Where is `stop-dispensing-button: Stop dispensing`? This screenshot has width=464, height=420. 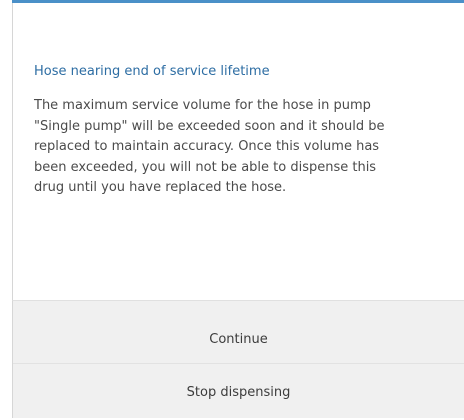 stop-dispensing-button: Stop dispensing is located at coordinates (238, 391).